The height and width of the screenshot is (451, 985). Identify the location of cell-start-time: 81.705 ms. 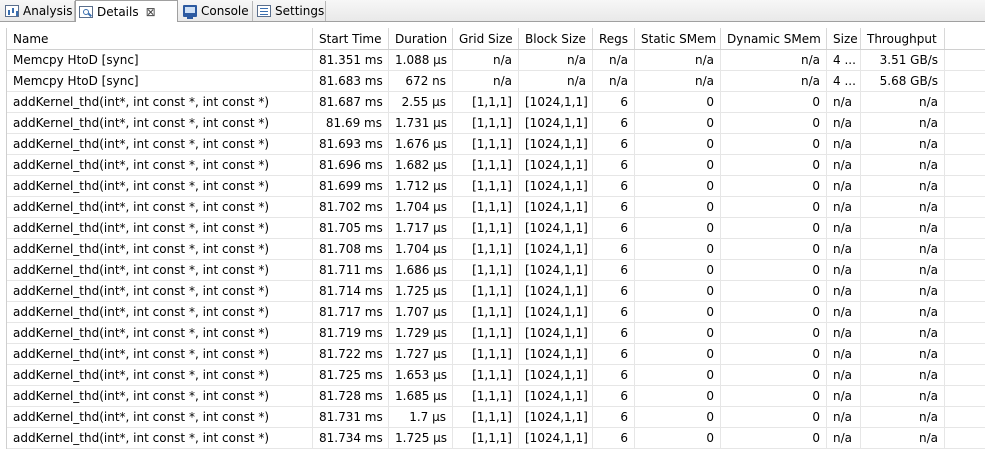
(351, 228).